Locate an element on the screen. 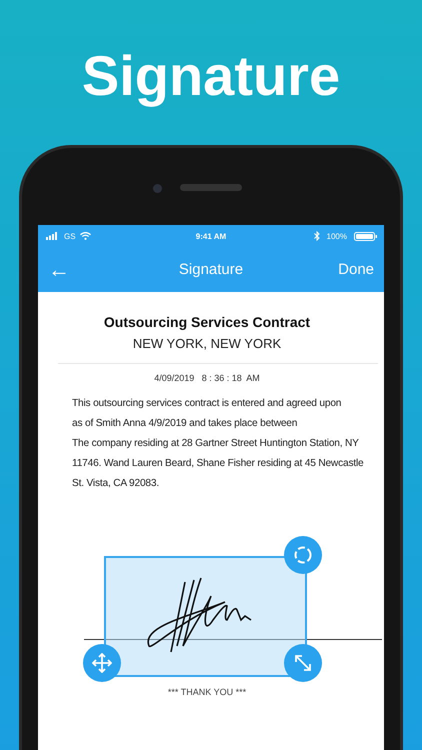 The height and width of the screenshot is (750, 422). signature-frame is located at coordinates (205, 616).